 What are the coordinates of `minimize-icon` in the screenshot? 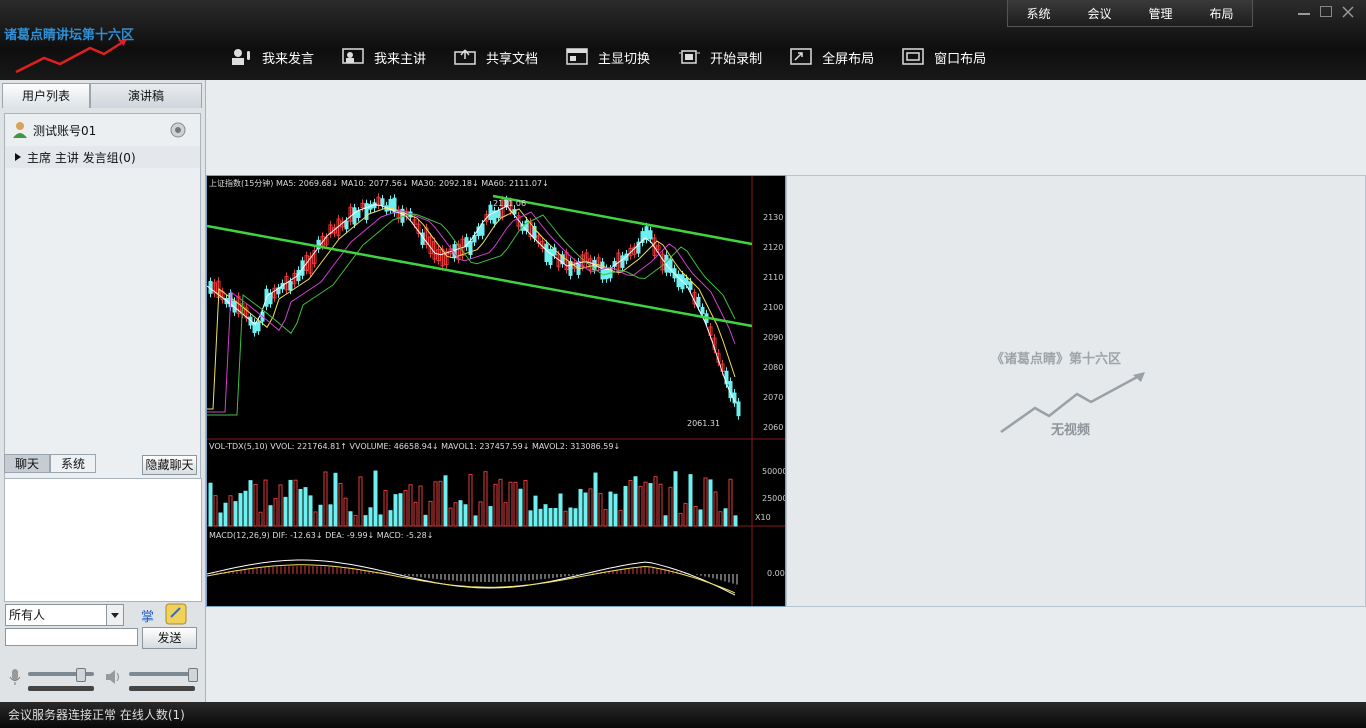 It's located at (1304, 10).